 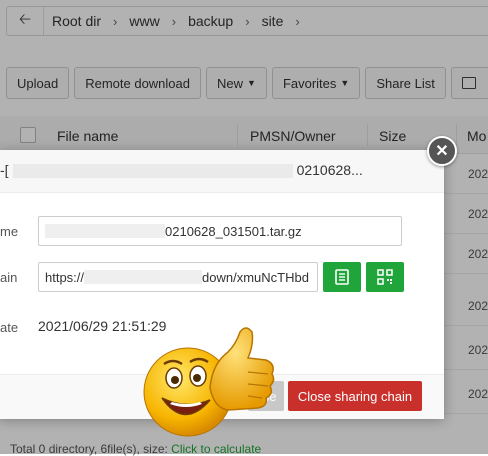 I want to click on share-name-field: 0210628_031501.tar.gz, so click(x=220, y=231).